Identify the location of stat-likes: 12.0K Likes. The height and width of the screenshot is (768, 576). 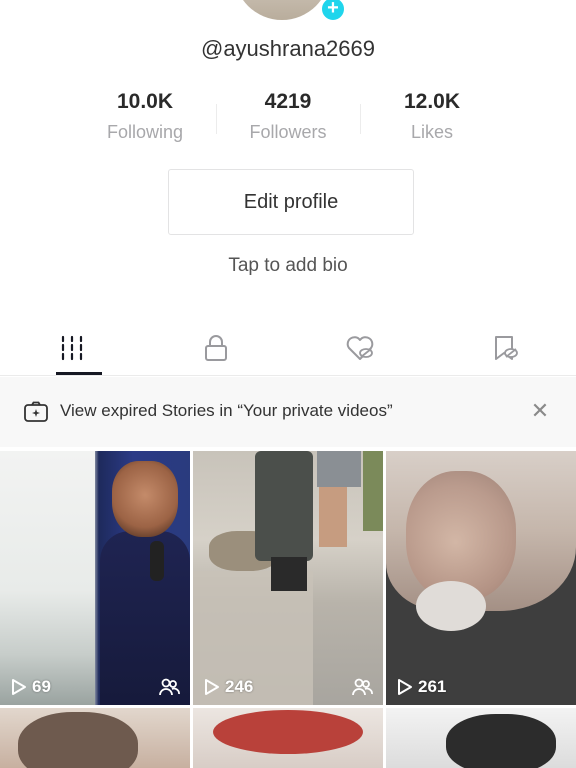
(432, 116).